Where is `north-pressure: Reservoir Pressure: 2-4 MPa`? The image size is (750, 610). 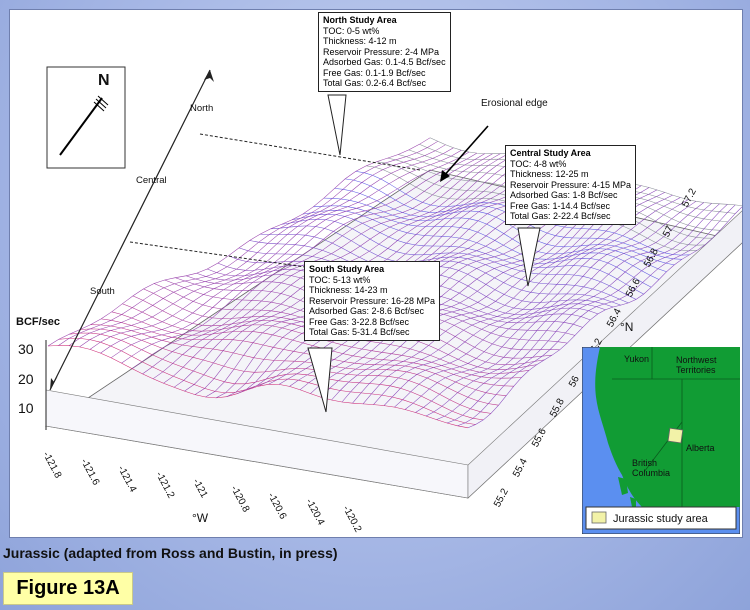 north-pressure: Reservoir Pressure: 2-4 MPa is located at coordinates (381, 51).